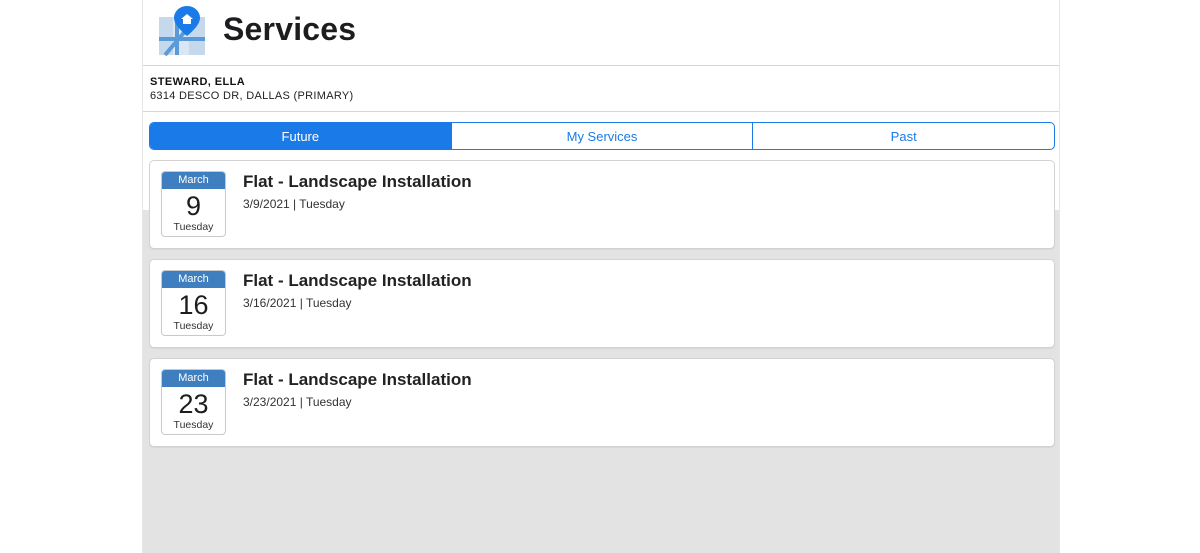  What do you see at coordinates (182, 31) in the screenshot?
I see `map-pin-home-icon` at bounding box center [182, 31].